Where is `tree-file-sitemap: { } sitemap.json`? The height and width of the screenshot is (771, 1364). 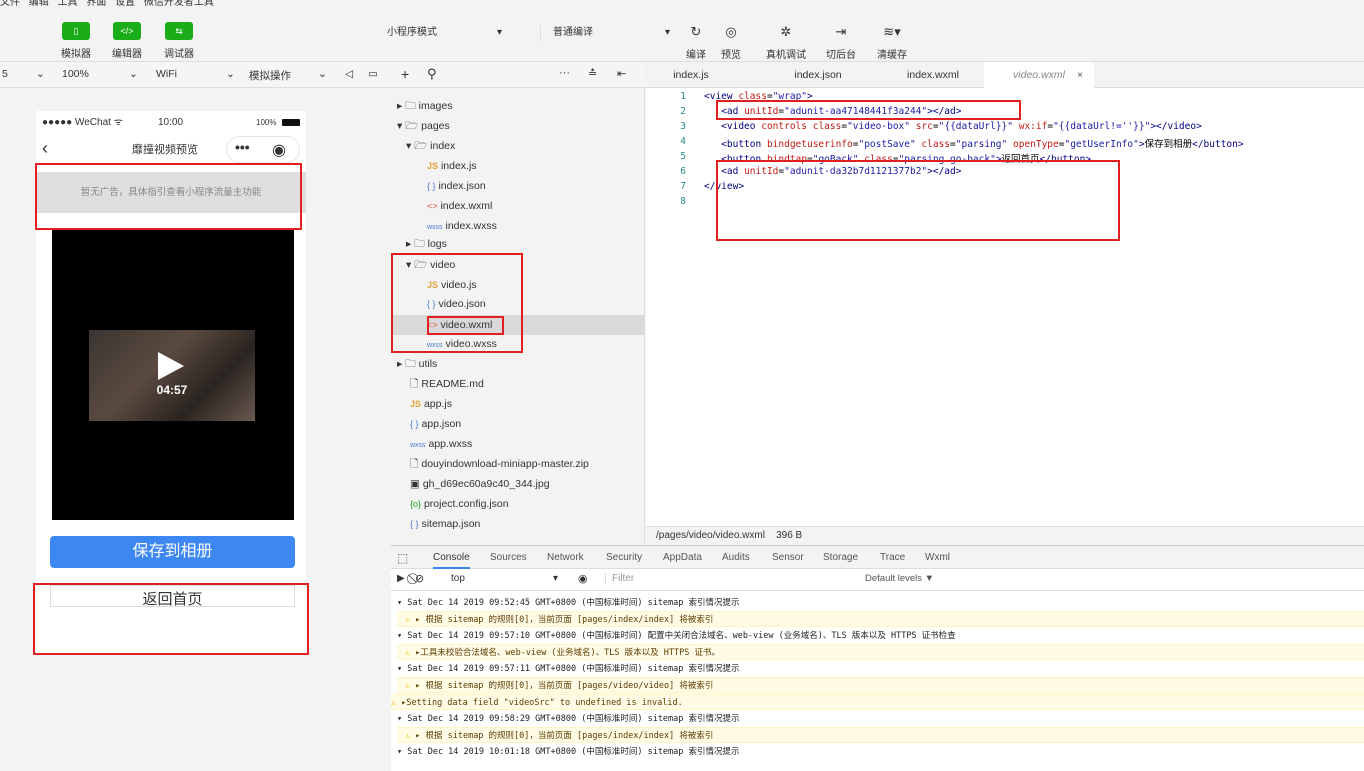
tree-file-sitemap: { } sitemap.json is located at coordinates (445, 524).